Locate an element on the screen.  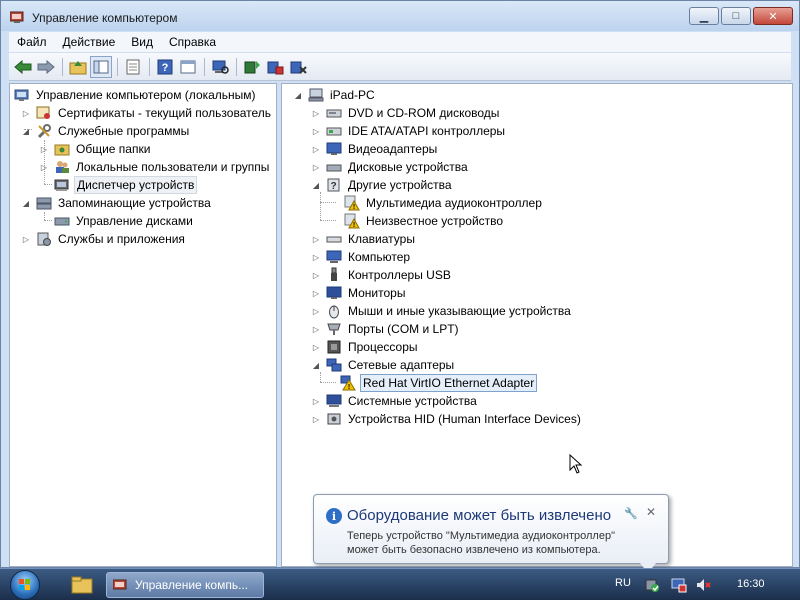
device-category-disk: ▷ Дисковые устройства is located at coordinates (390, 167).